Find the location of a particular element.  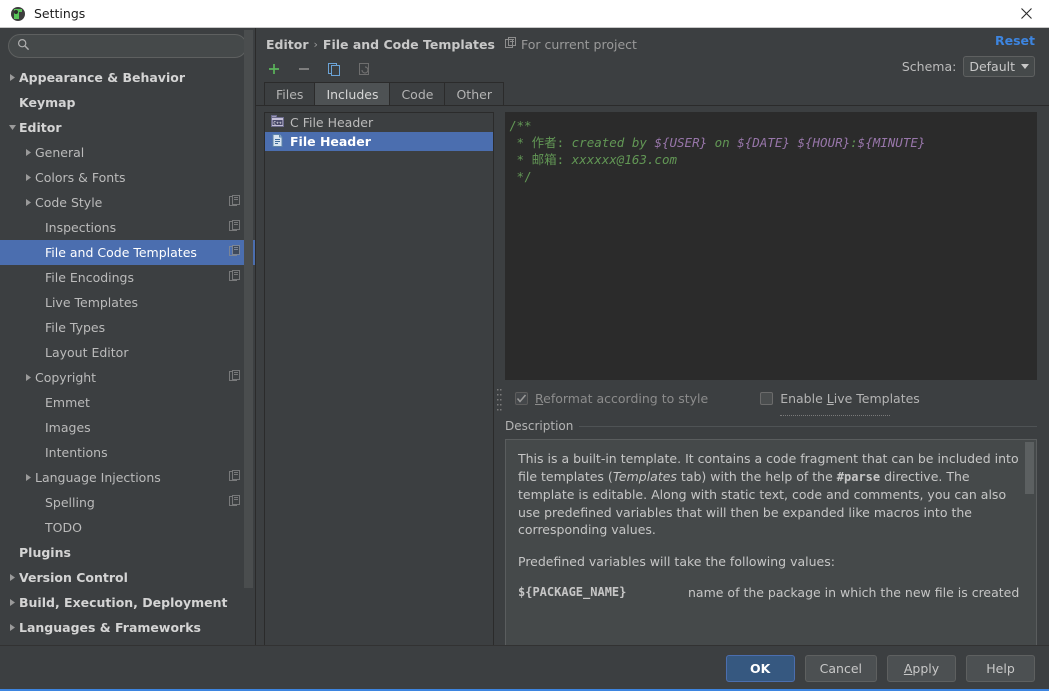

code-token: created by is located at coordinates (613, 142).